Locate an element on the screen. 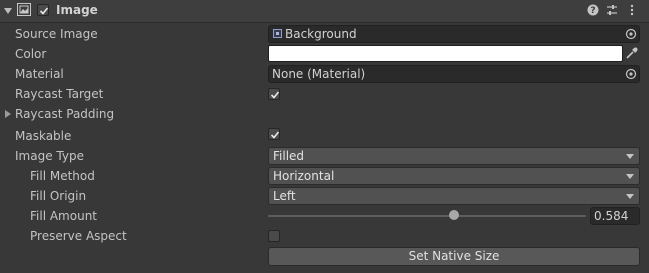 This screenshot has width=649, height=273. raycast-target-checkbox is located at coordinates (274, 94).